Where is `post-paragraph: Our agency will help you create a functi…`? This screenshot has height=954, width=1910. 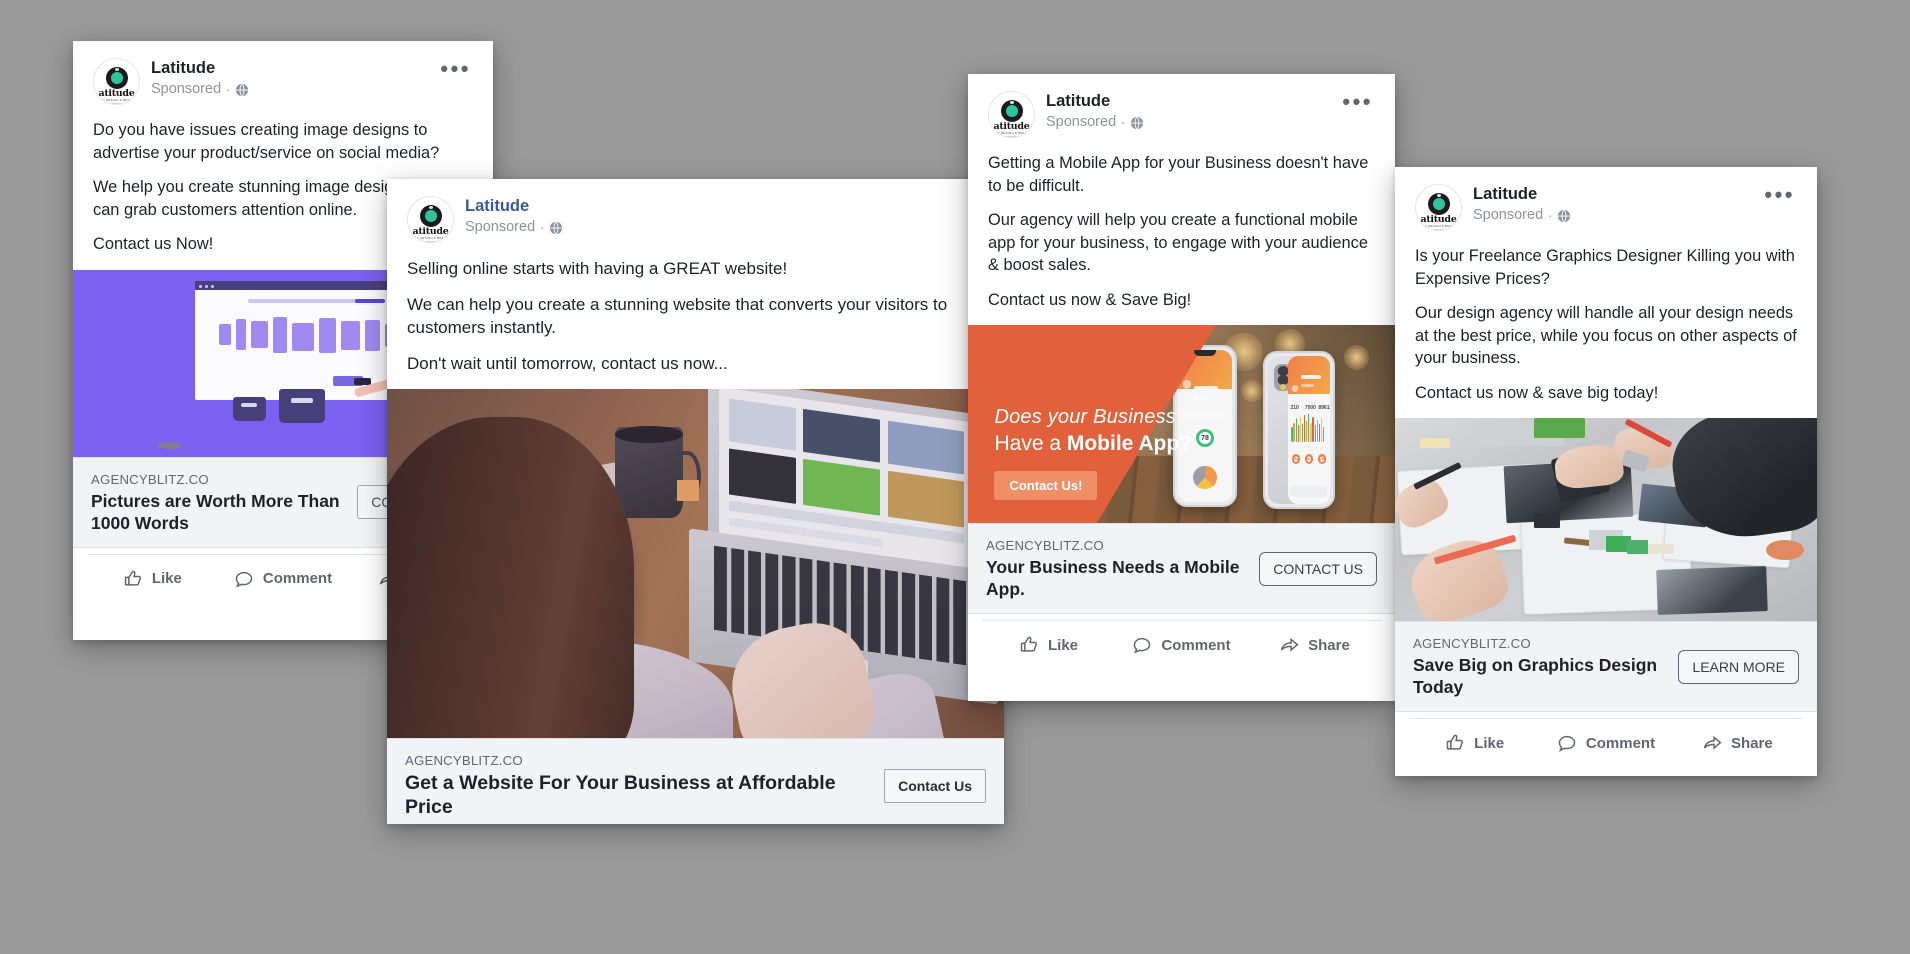
post-paragraph: Our agency will help you create a functi… is located at coordinates (1178, 242).